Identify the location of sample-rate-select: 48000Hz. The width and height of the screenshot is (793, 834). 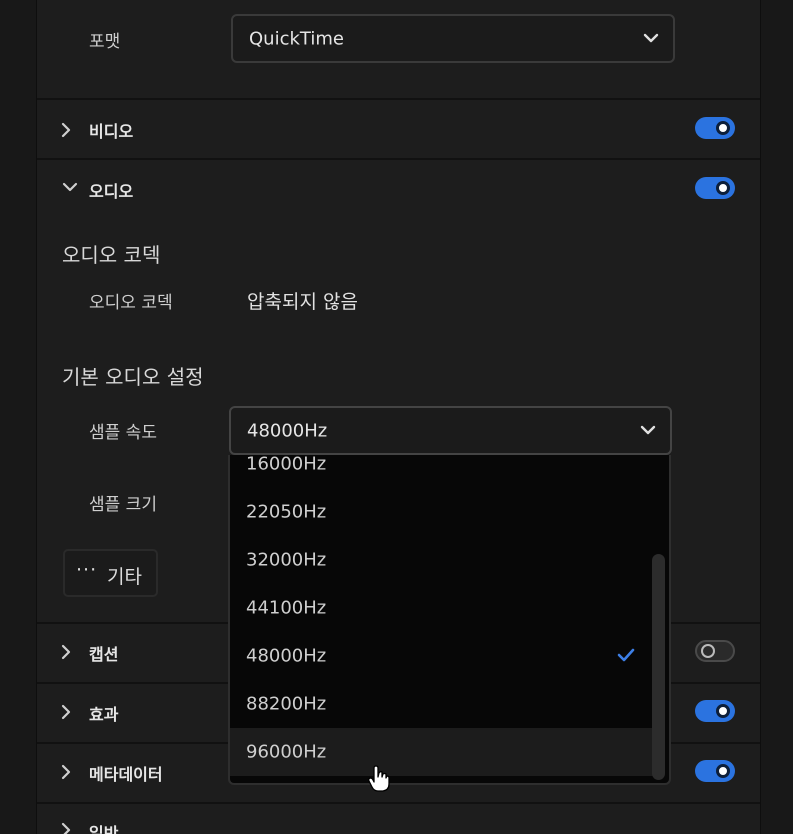
(450, 430).